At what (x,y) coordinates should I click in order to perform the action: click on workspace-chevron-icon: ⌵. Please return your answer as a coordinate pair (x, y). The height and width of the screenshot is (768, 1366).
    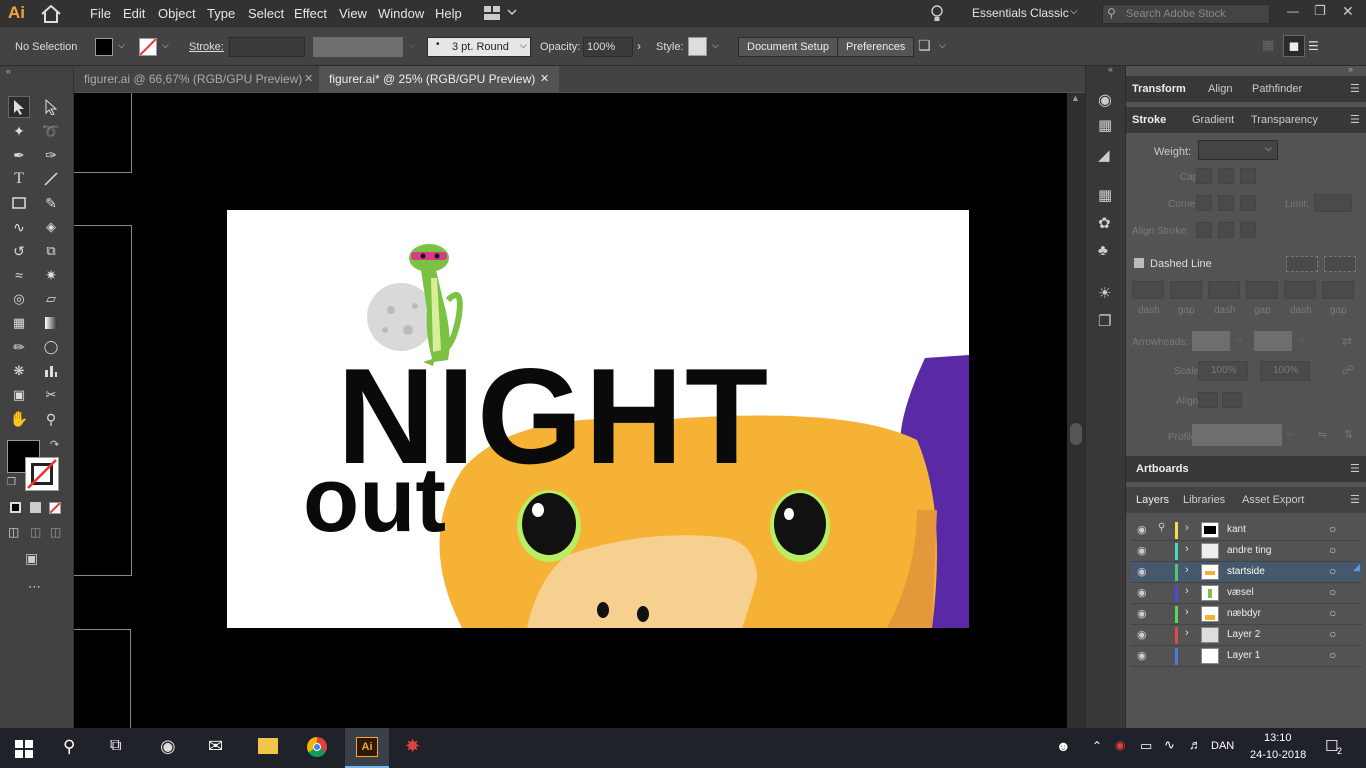
    Looking at the image, I should click on (1074, 11).